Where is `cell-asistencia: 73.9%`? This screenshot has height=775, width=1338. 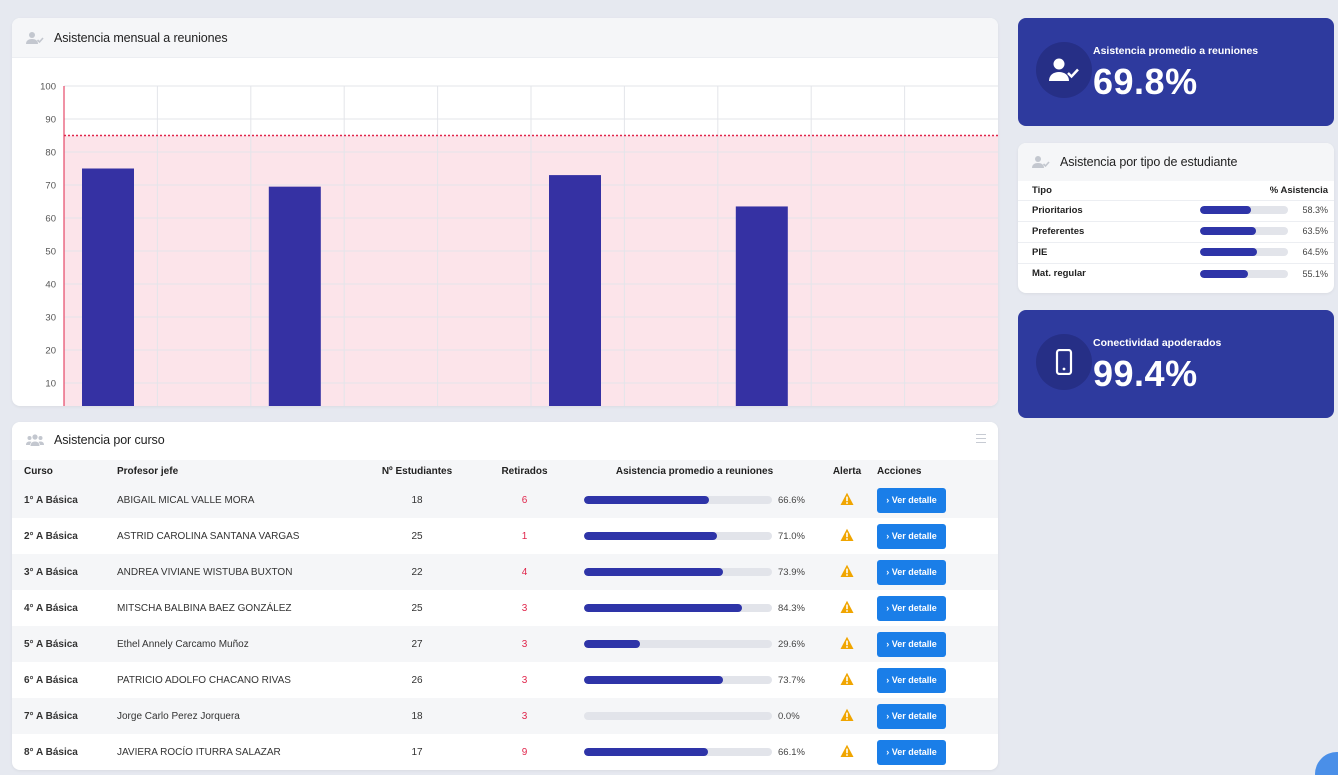
cell-asistencia: 73.9% is located at coordinates (694, 572).